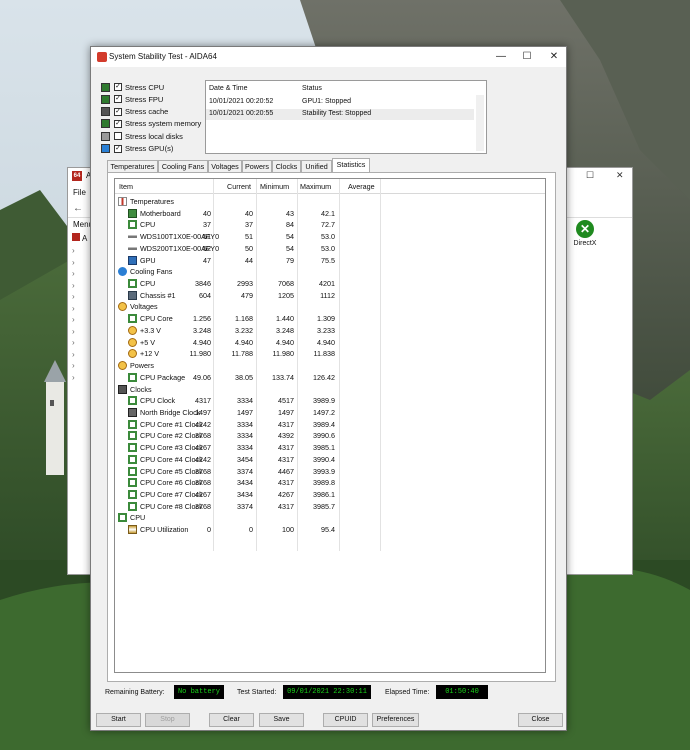 This screenshot has height=750, width=690. What do you see at coordinates (225, 166) in the screenshot?
I see `tab-voltages: Voltages` at bounding box center [225, 166].